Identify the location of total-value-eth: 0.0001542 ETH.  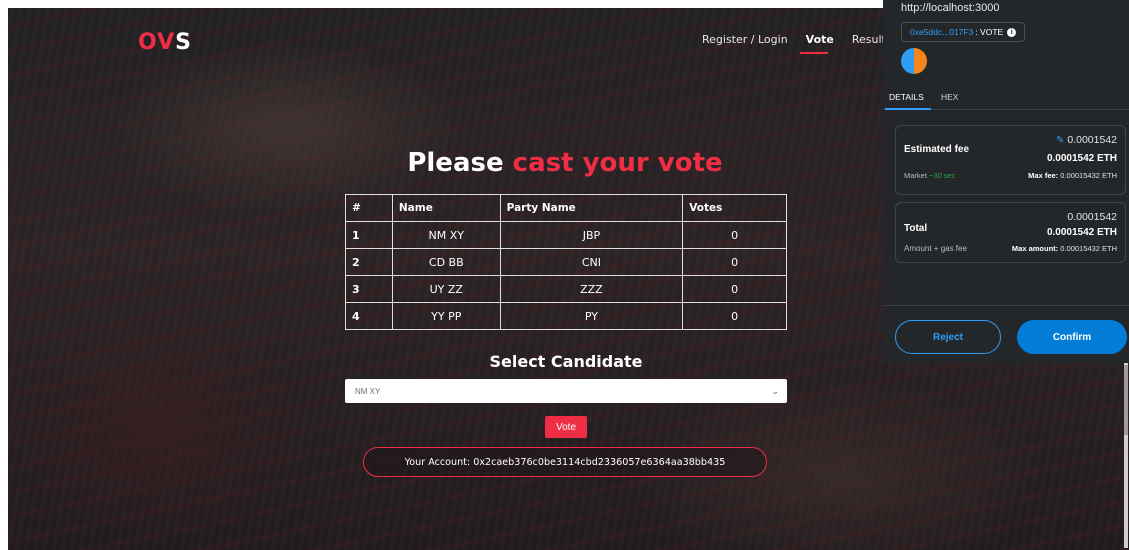
(1081, 232).